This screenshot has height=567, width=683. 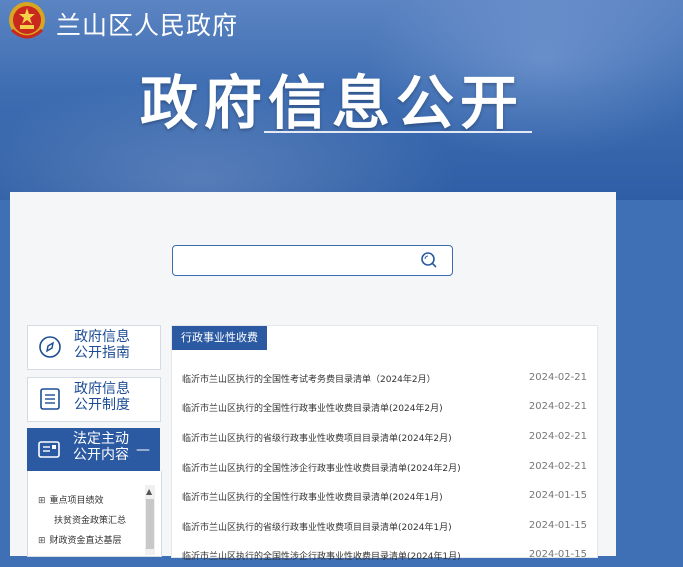 I want to click on search-input, so click(x=312, y=260).